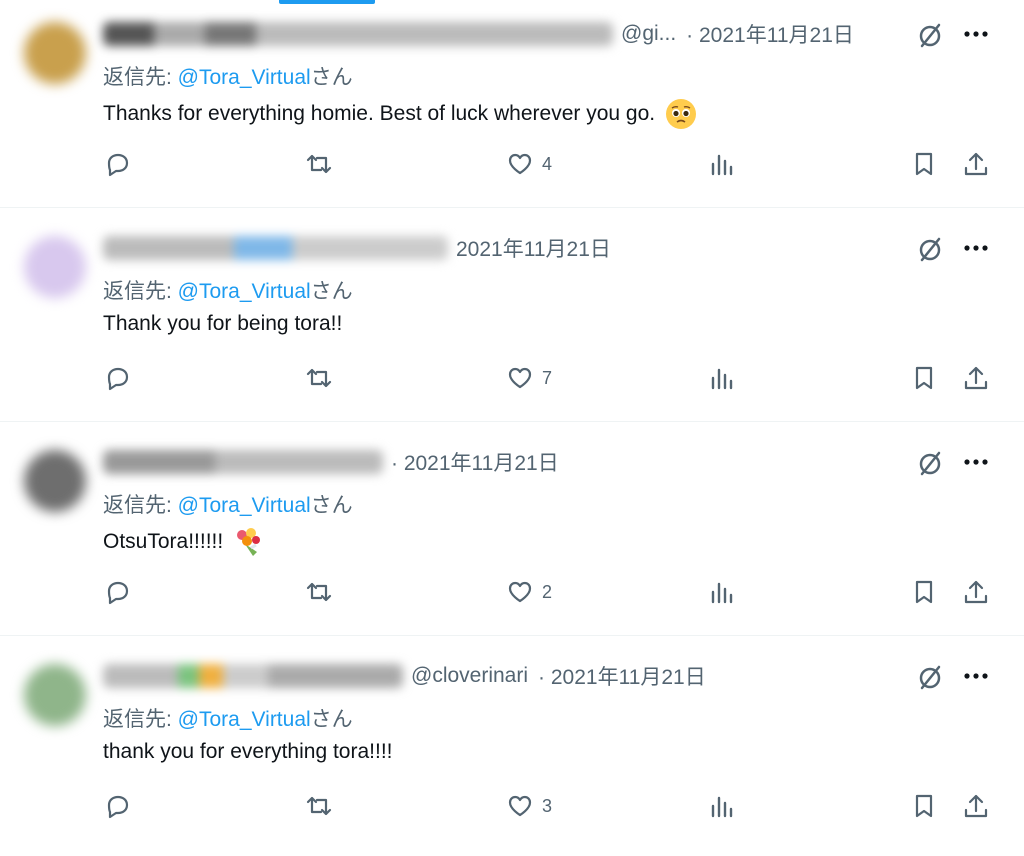 The image size is (1024, 856). I want to click on tweet-body: Thank you for being tora!!, so click(223, 323).